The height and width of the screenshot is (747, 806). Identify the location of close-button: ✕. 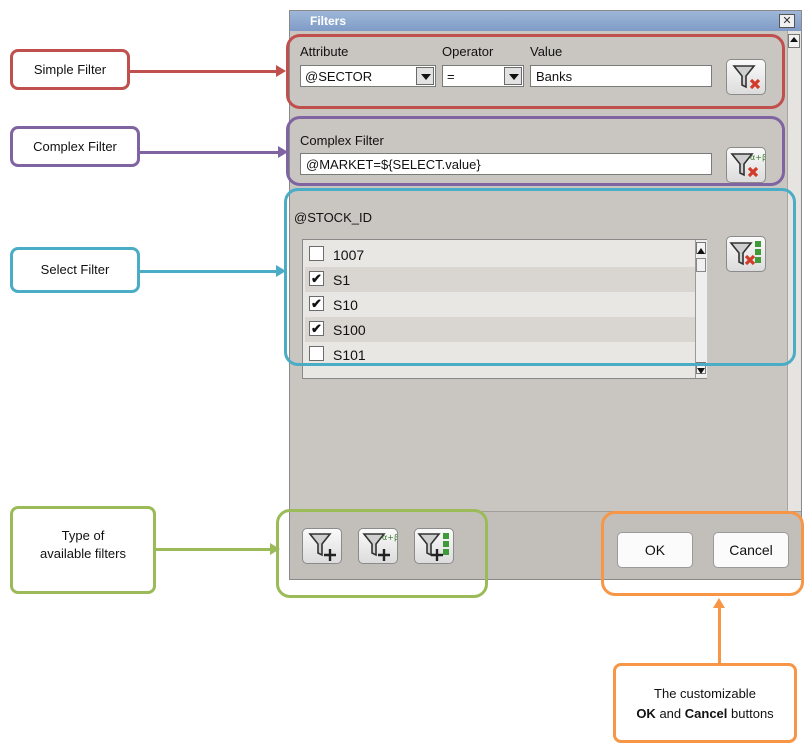
(787, 21).